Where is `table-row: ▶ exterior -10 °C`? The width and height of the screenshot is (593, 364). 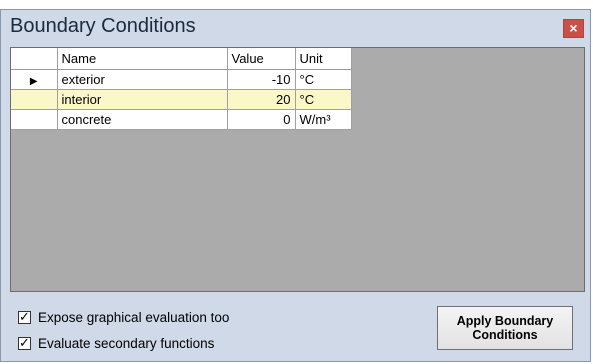 table-row: ▶ exterior -10 °C is located at coordinates (181, 79).